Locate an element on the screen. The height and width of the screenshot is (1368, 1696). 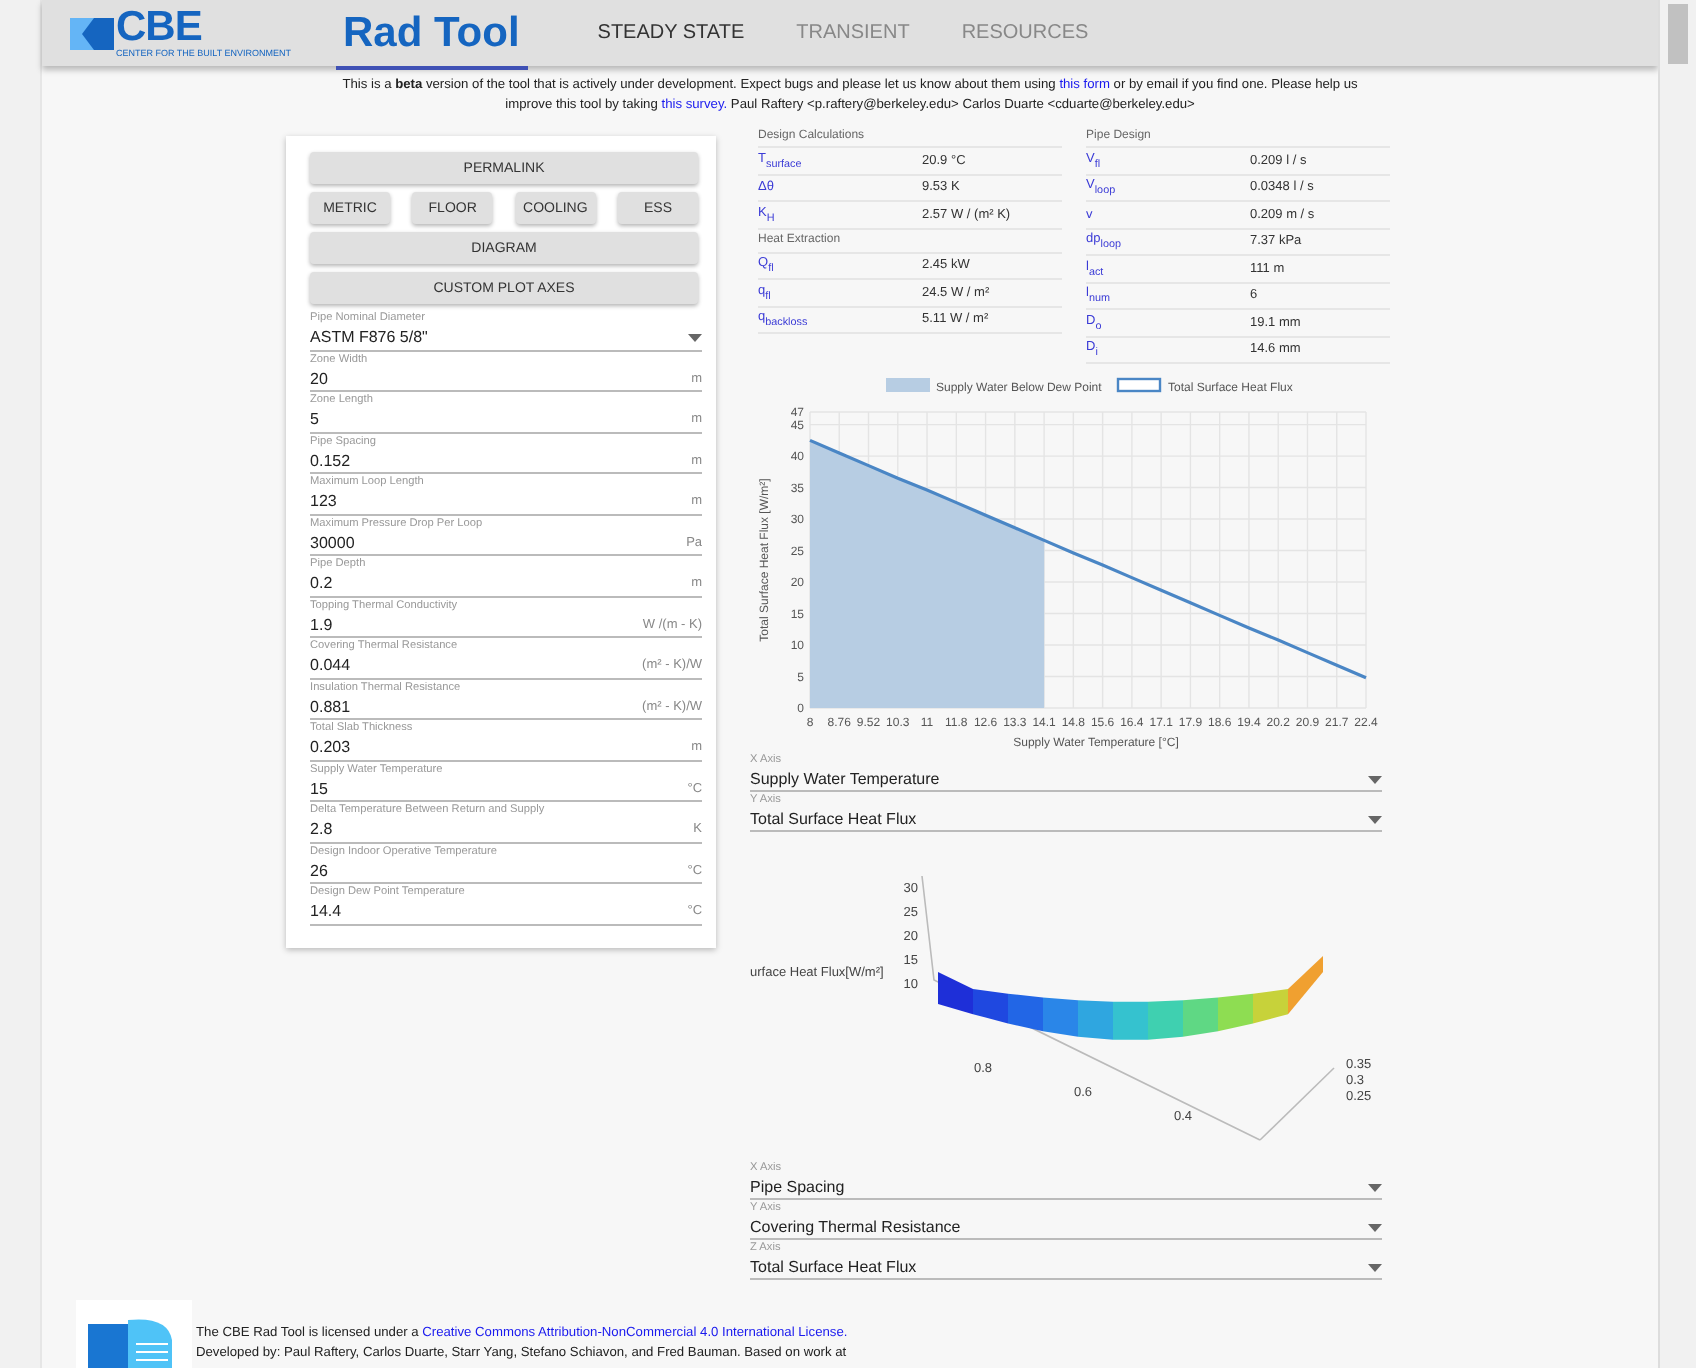
input-field: 14.4 is located at coordinates (326, 911).